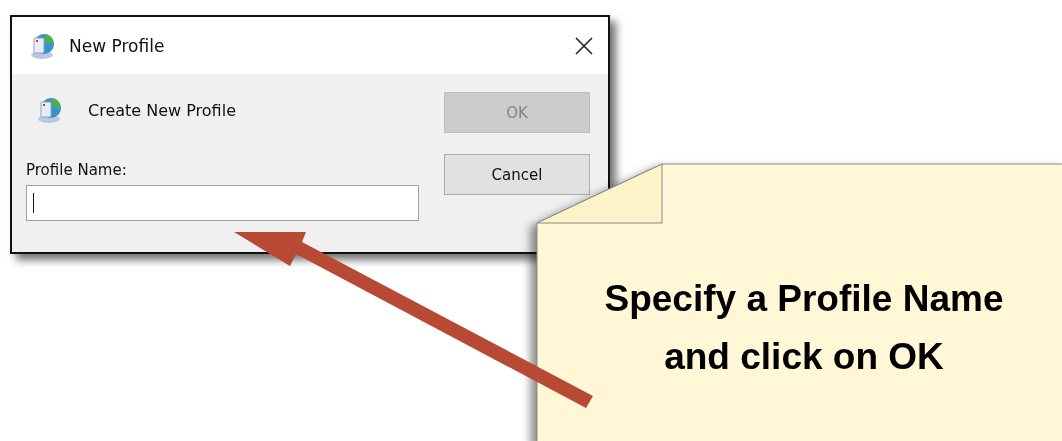  I want to click on dialog-button: Cancel, so click(517, 174).